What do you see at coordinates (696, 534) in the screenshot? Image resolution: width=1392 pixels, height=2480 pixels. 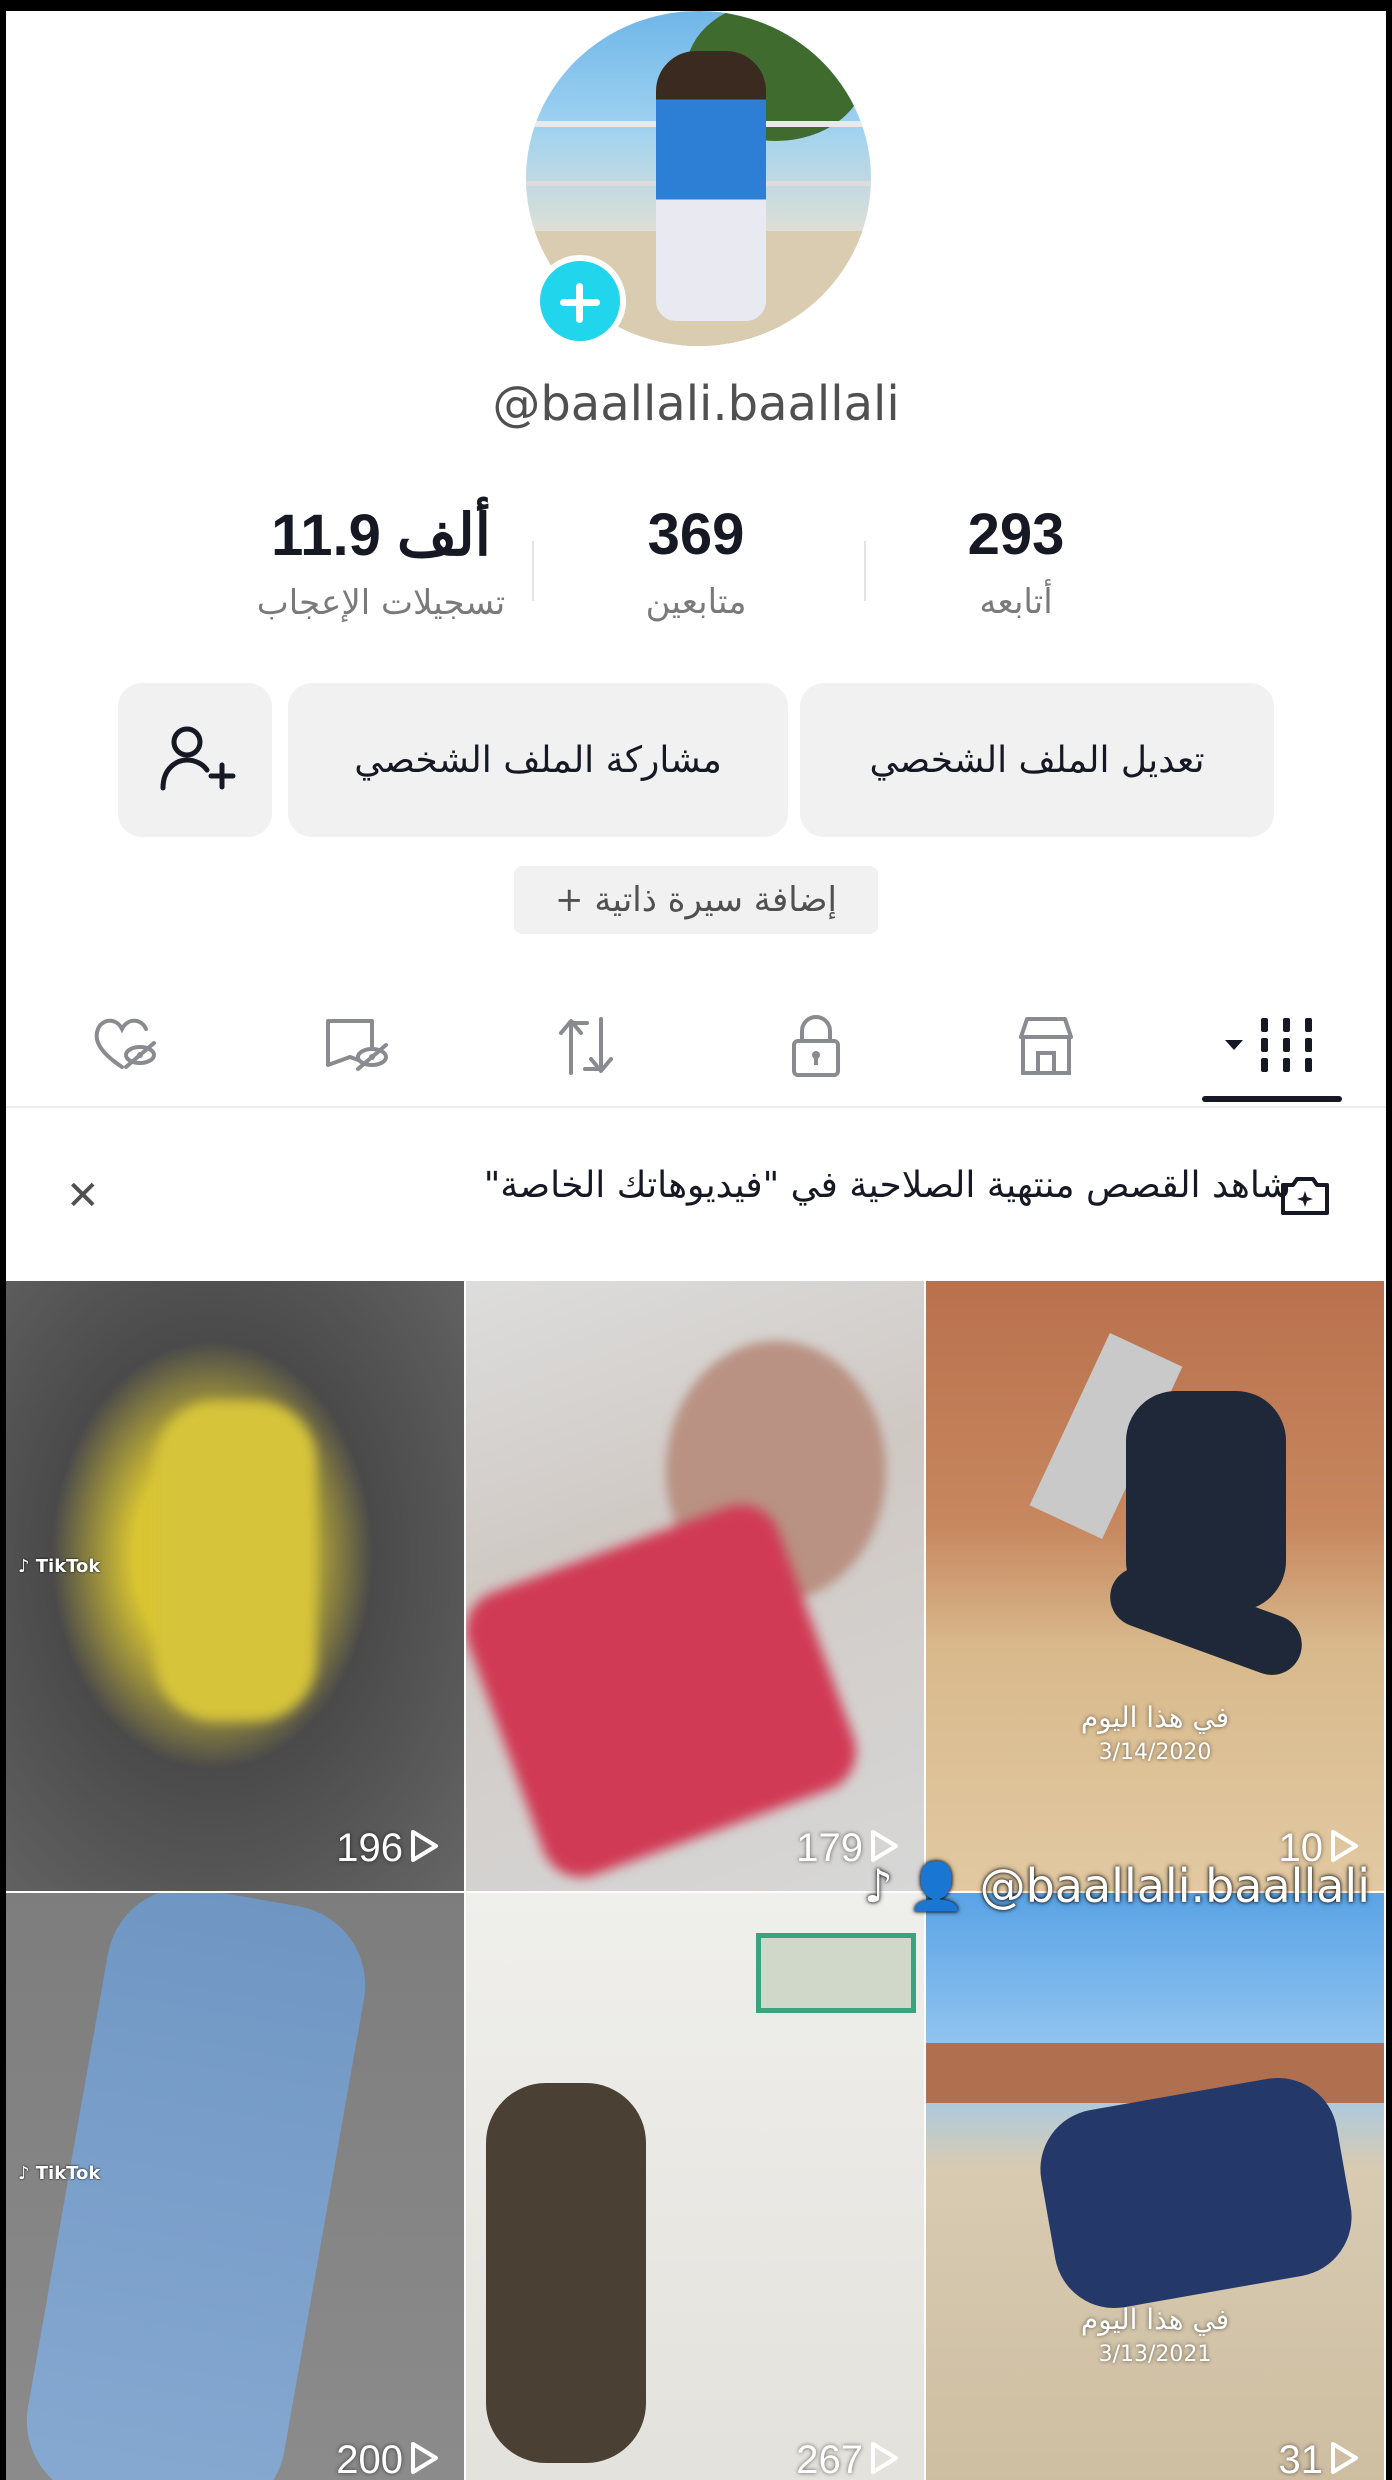 I see `followers-count: 369` at bounding box center [696, 534].